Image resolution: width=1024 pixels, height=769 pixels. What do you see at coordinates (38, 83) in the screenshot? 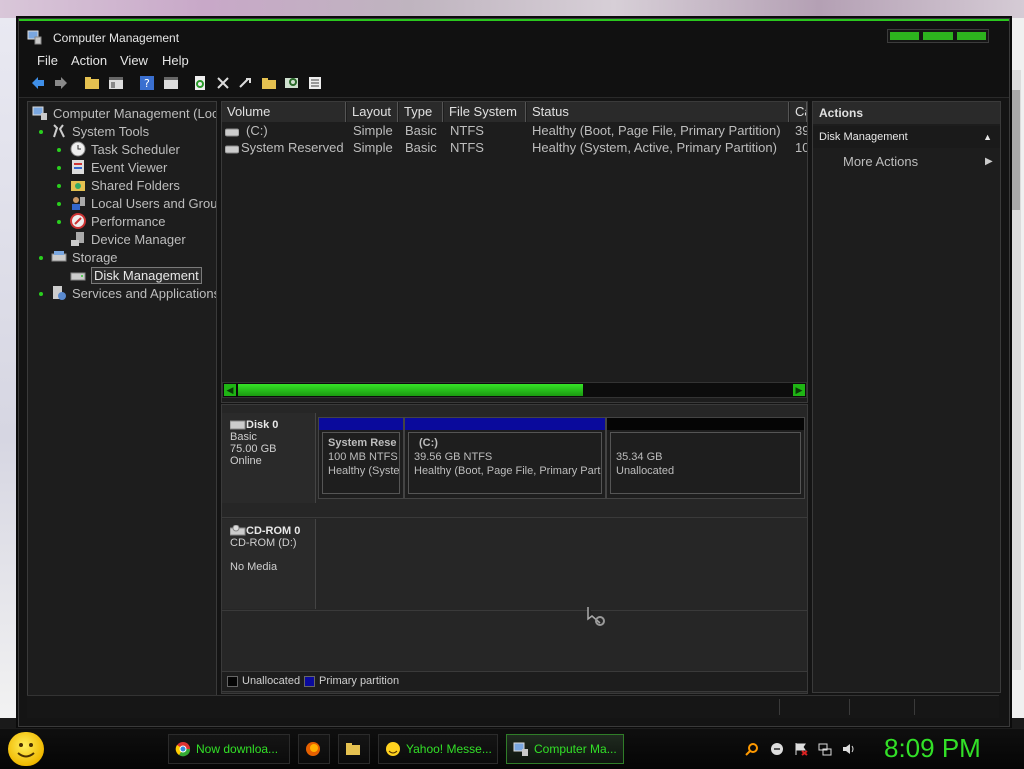
I see `back-icon` at bounding box center [38, 83].